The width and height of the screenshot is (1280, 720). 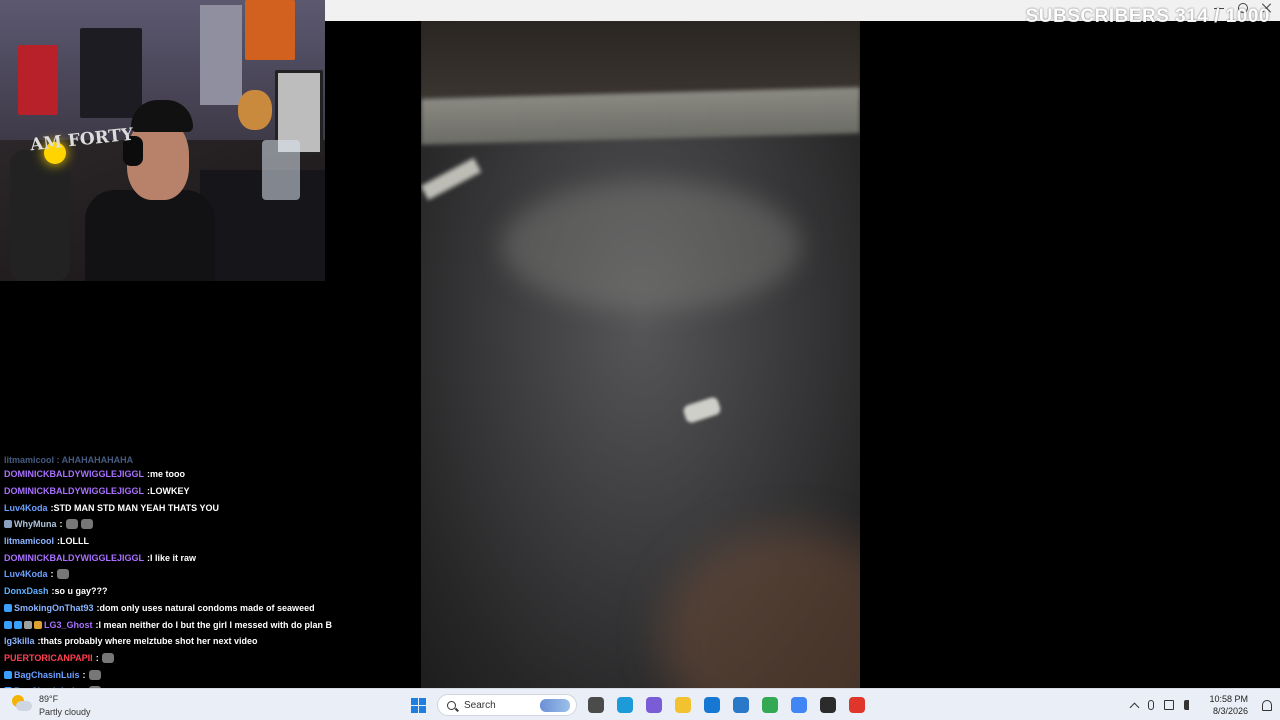 I want to click on taskbar-apps, so click(x=726, y=705).